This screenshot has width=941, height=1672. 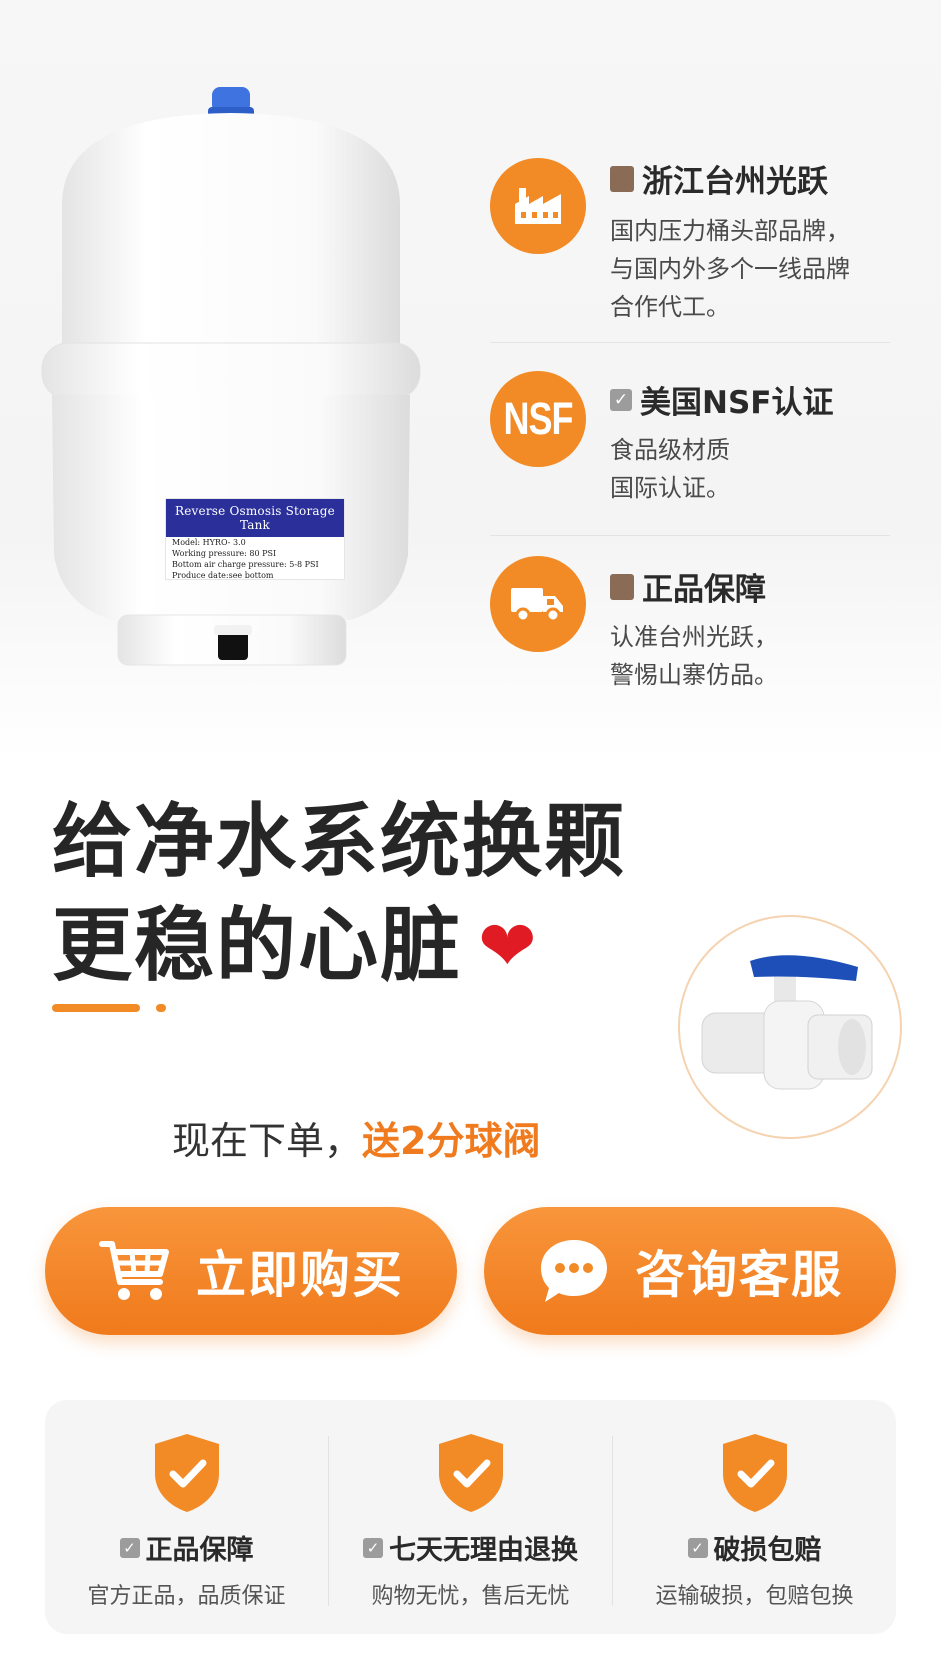 I want to click on guarantee-title: ✓ 正品保障, so click(x=186, y=1547).